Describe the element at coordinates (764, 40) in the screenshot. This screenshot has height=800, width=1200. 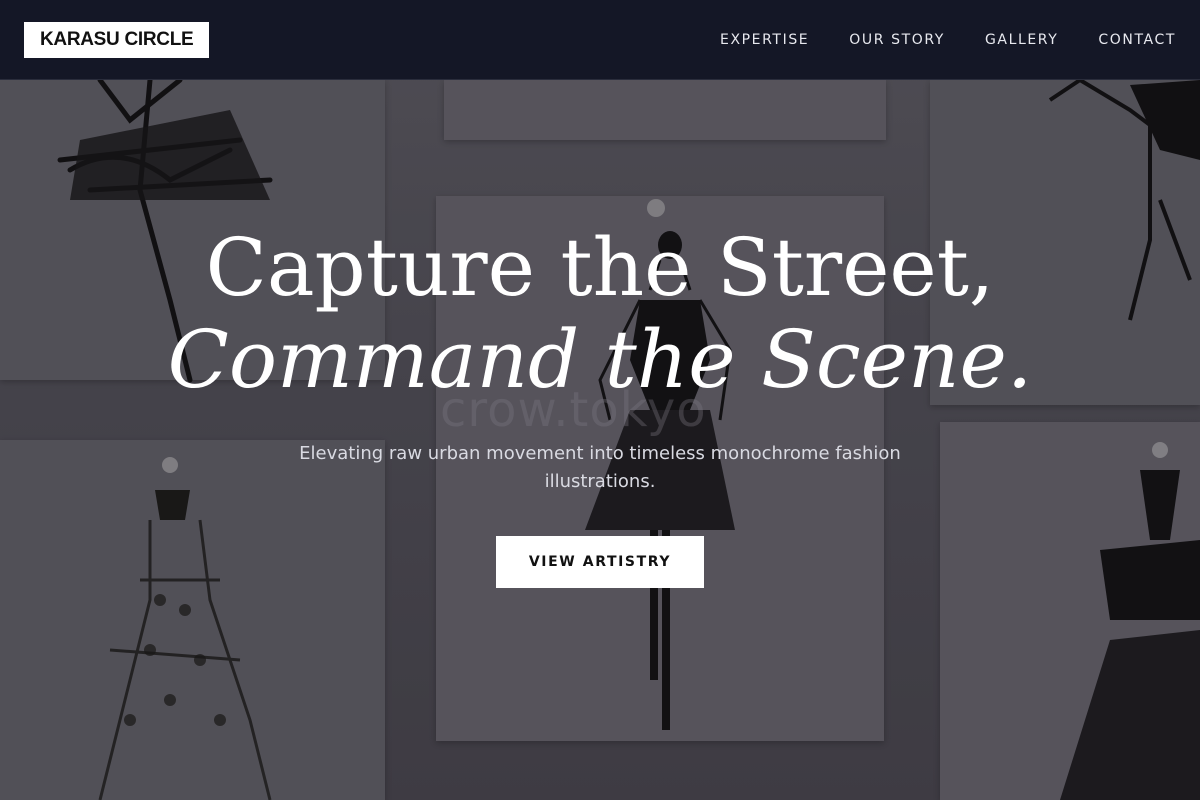
I see `nav-link-expertise: EXPERTISE` at that location.